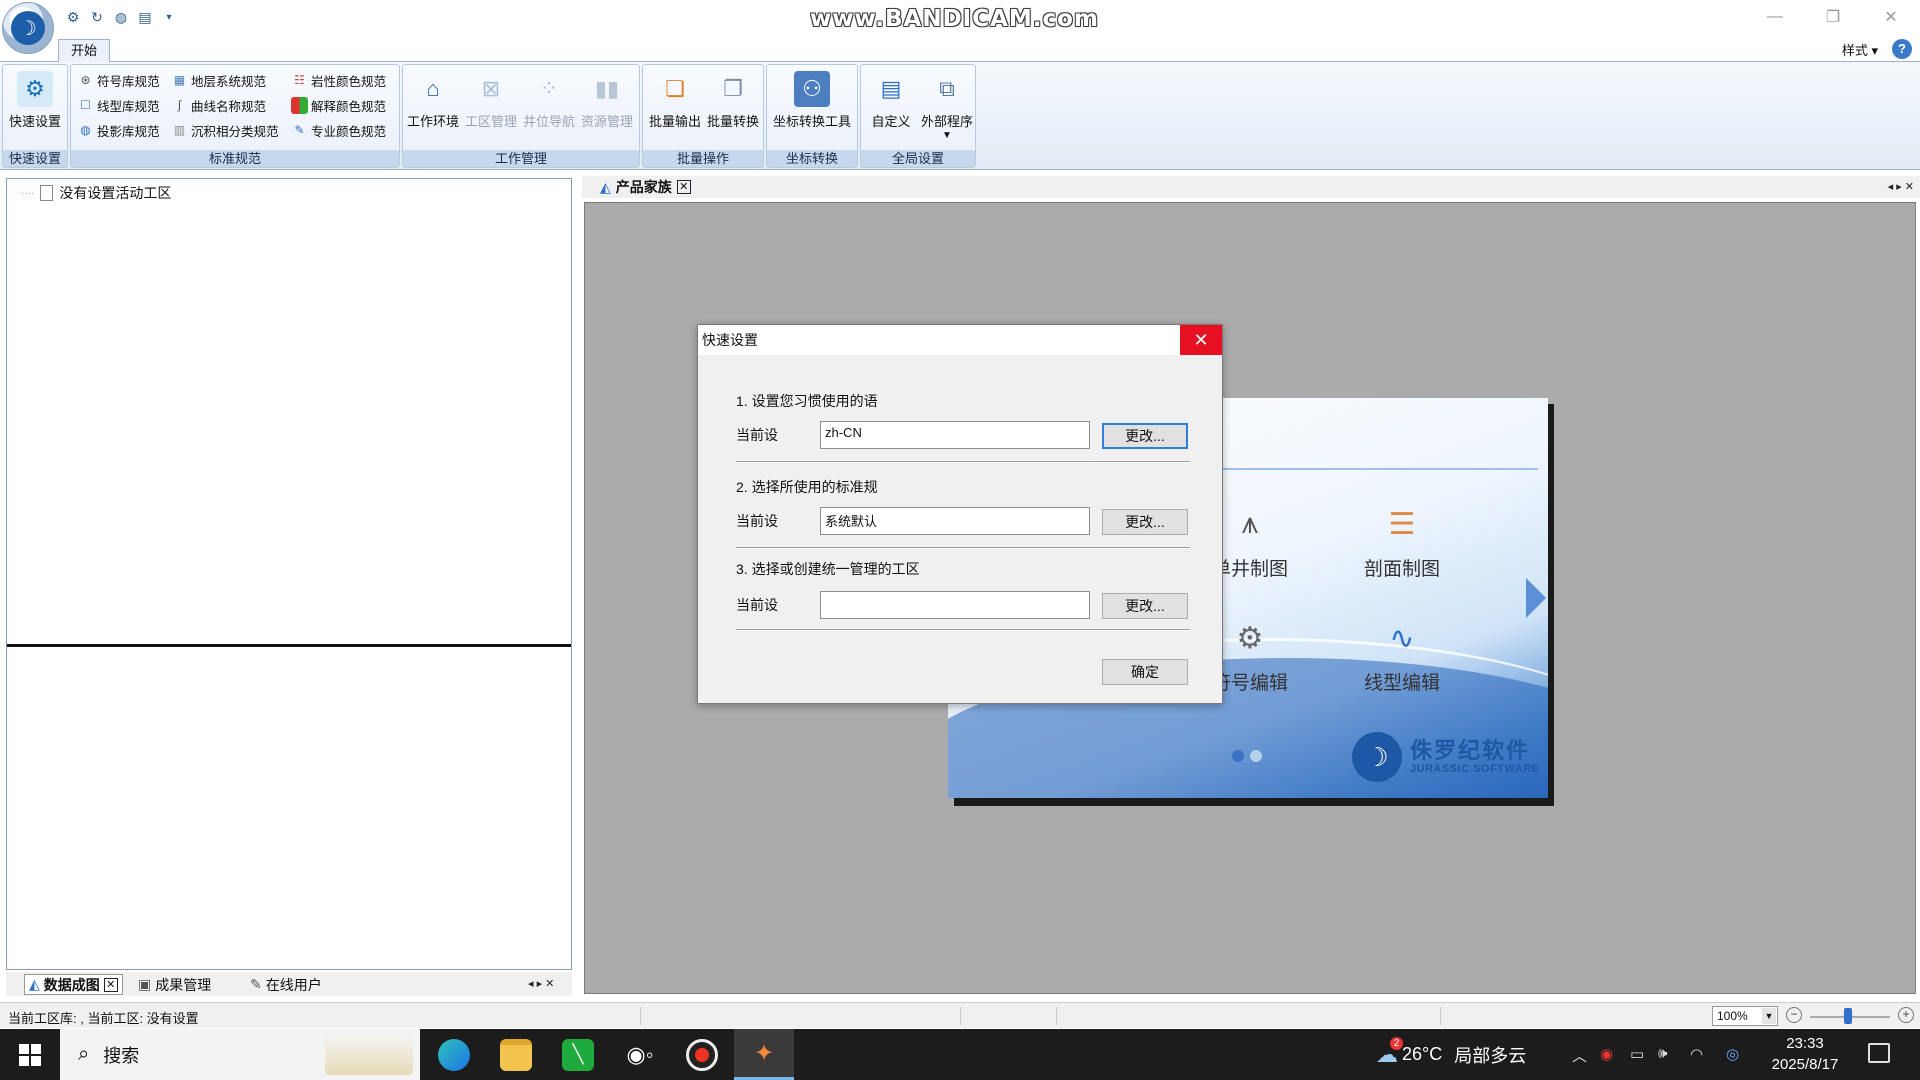 The image size is (1920, 1080). I want to click on close-window-button: ✕, so click(1891, 17).